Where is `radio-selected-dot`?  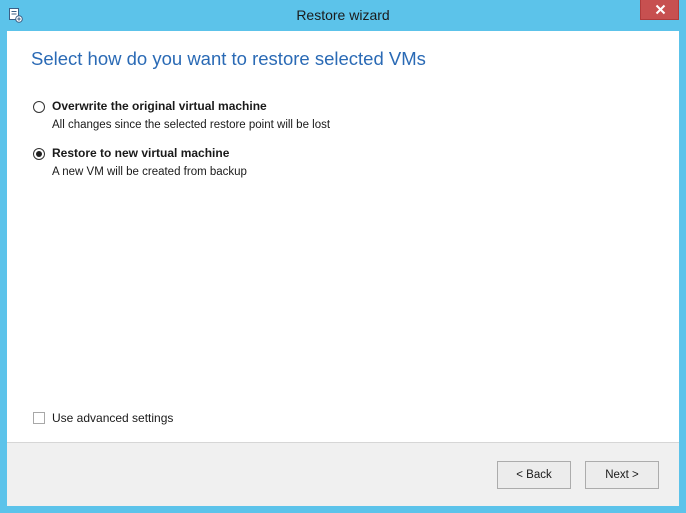 radio-selected-dot is located at coordinates (39, 154).